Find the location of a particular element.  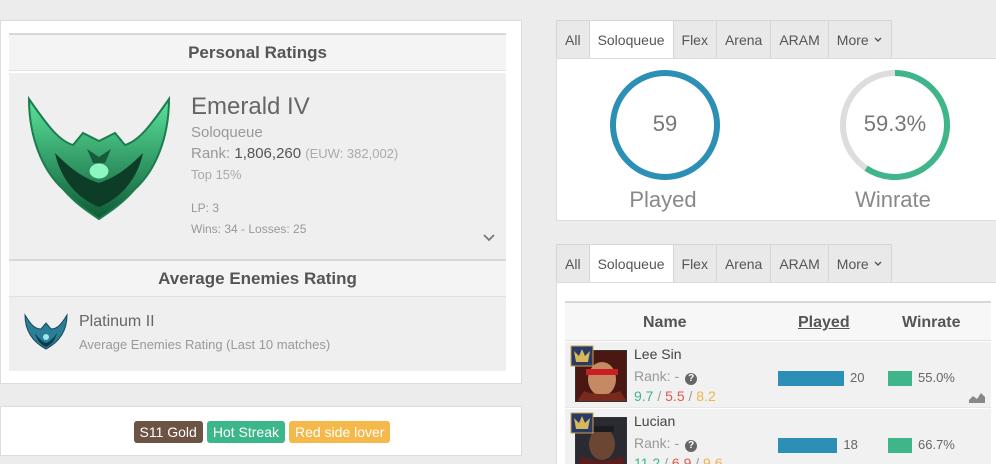

winrate-percent: 55.0% is located at coordinates (936, 377).